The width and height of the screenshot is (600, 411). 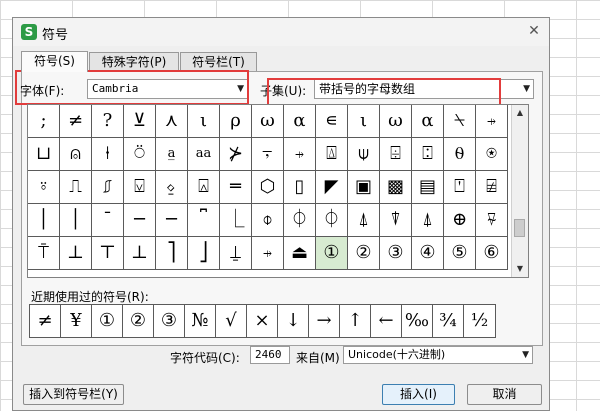 What do you see at coordinates (108, 253) in the screenshot?
I see `symbol-cell: ⊤` at bounding box center [108, 253].